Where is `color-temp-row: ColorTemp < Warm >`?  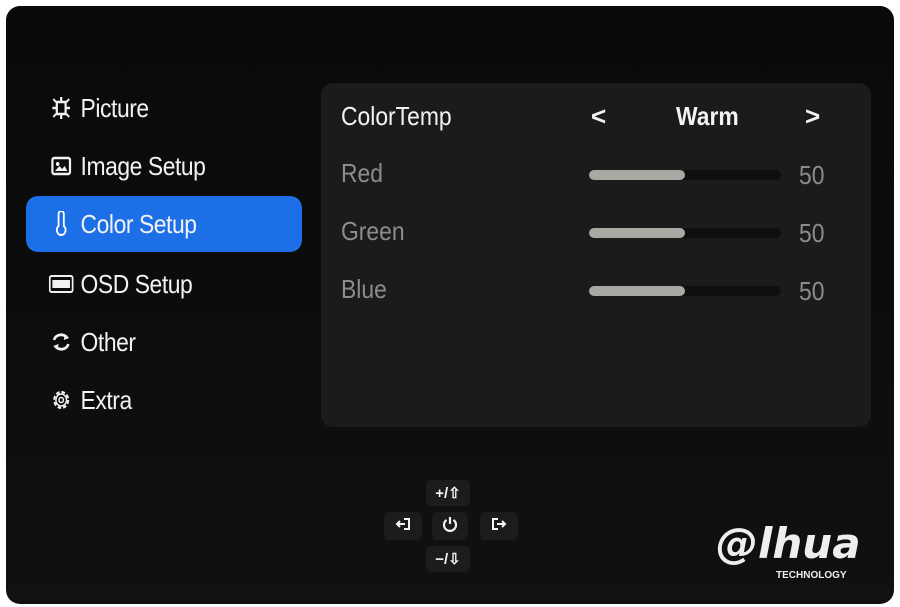 color-temp-row: ColorTemp < Warm > is located at coordinates (596, 118).